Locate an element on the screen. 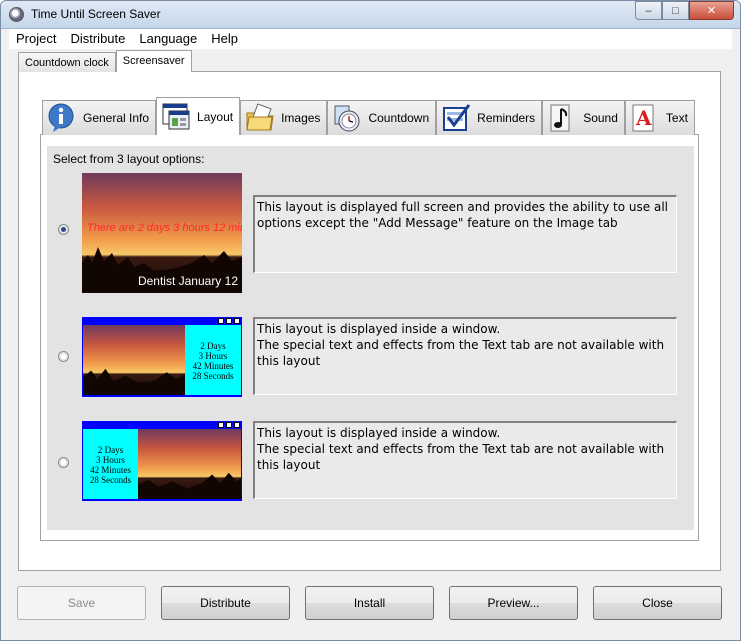 Image resolution: width=741 pixels, height=641 pixels. menu-project: Project is located at coordinates (39, 39).